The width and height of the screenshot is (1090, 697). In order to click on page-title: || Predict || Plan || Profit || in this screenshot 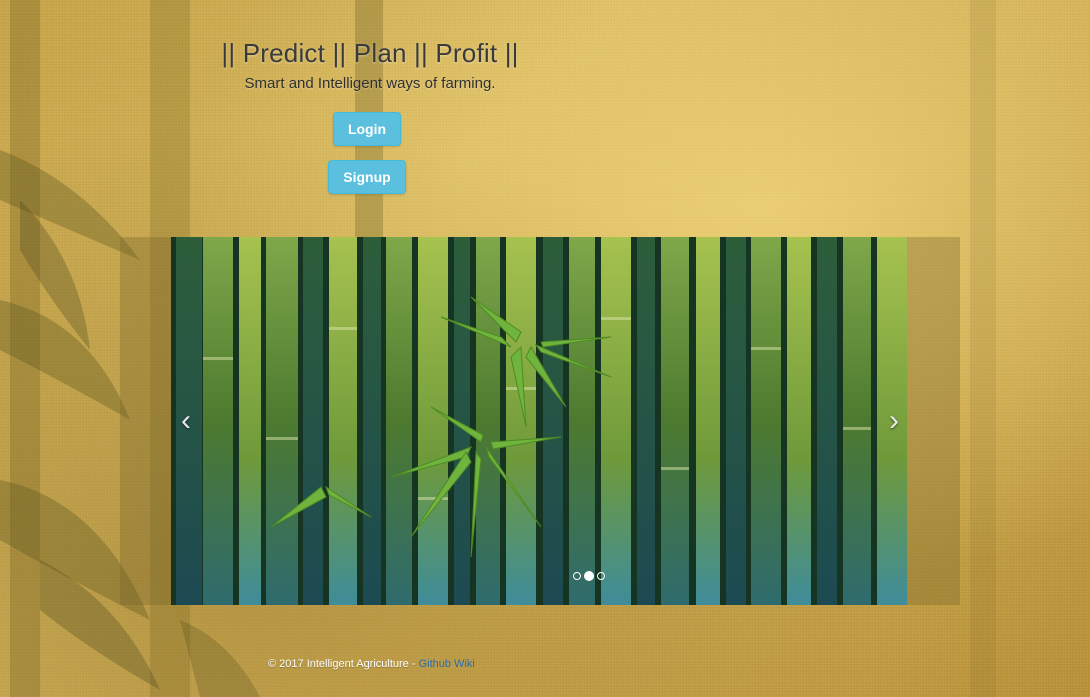, I will do `click(370, 53)`.